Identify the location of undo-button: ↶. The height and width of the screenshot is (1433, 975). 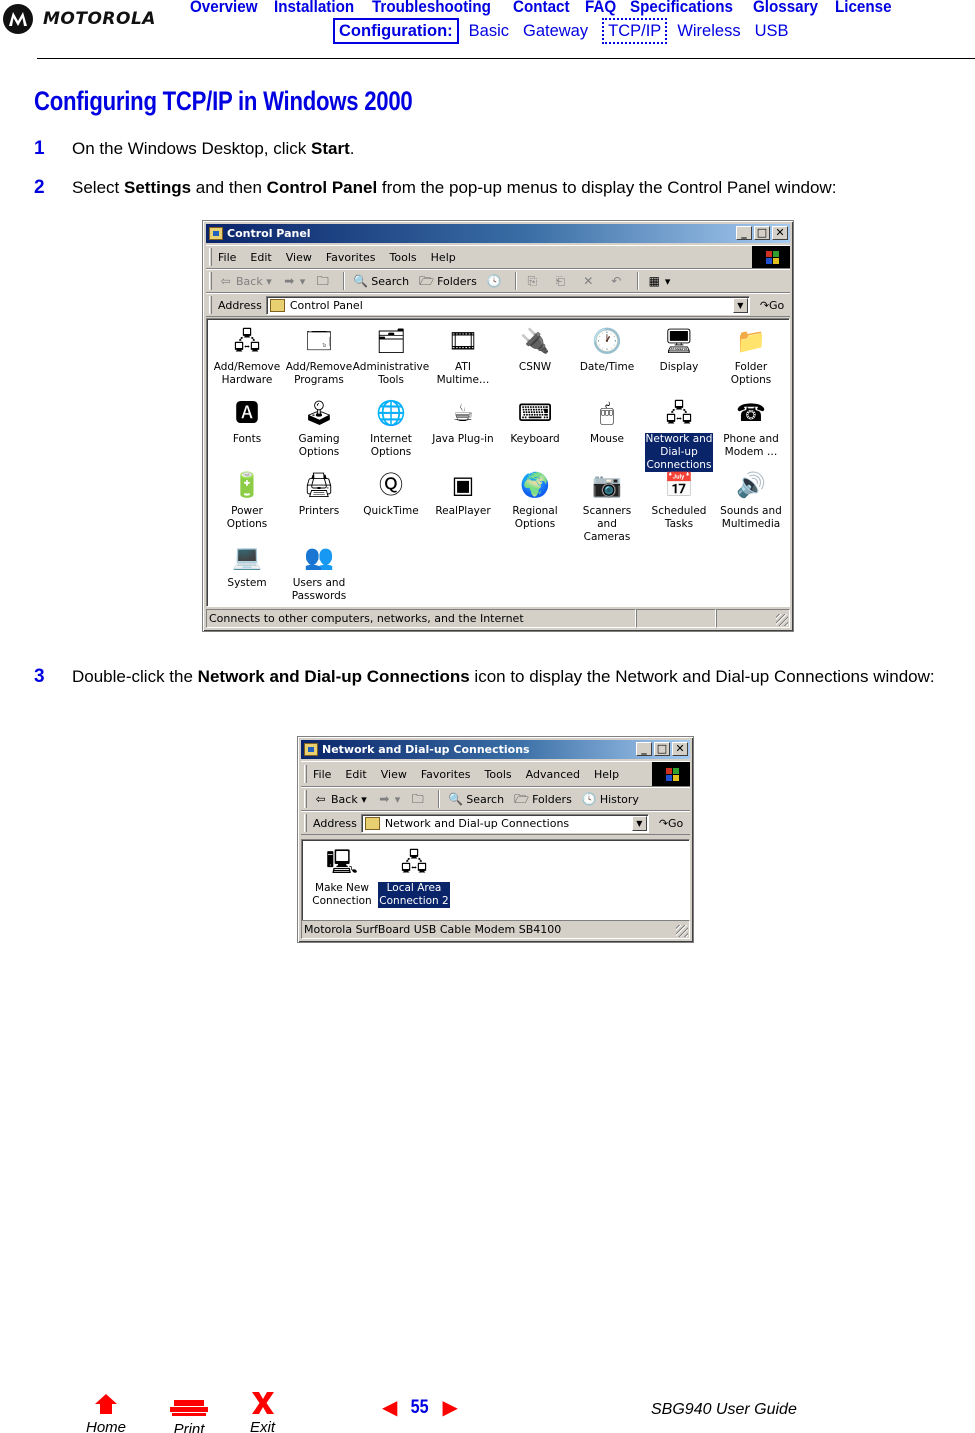
(618, 281).